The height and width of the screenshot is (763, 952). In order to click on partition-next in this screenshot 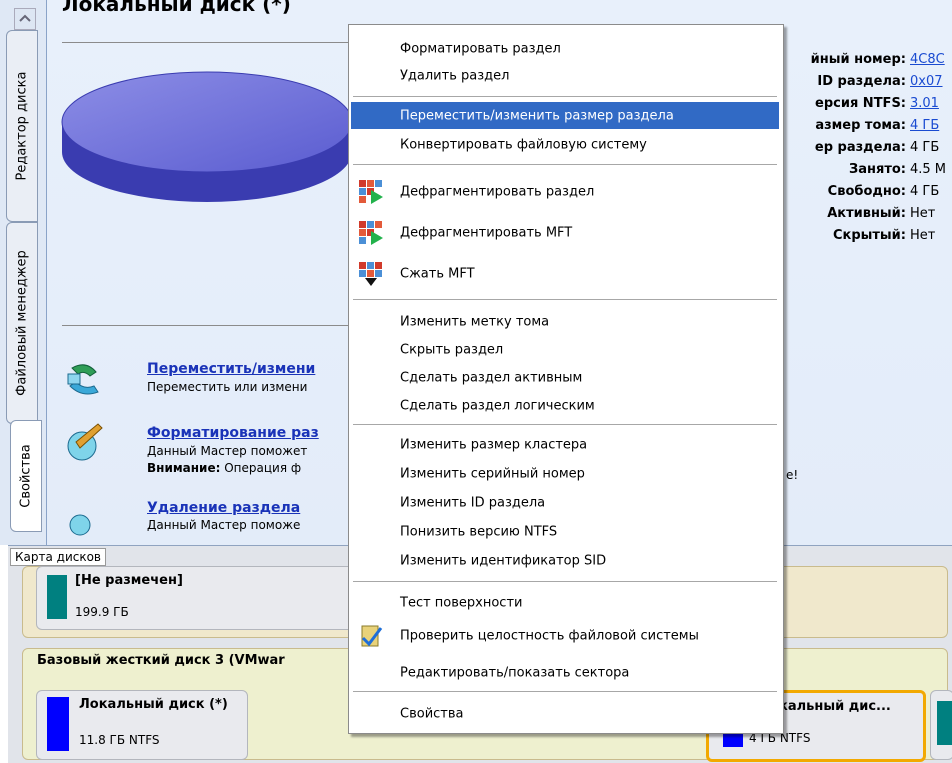, I will do `click(941, 725)`.